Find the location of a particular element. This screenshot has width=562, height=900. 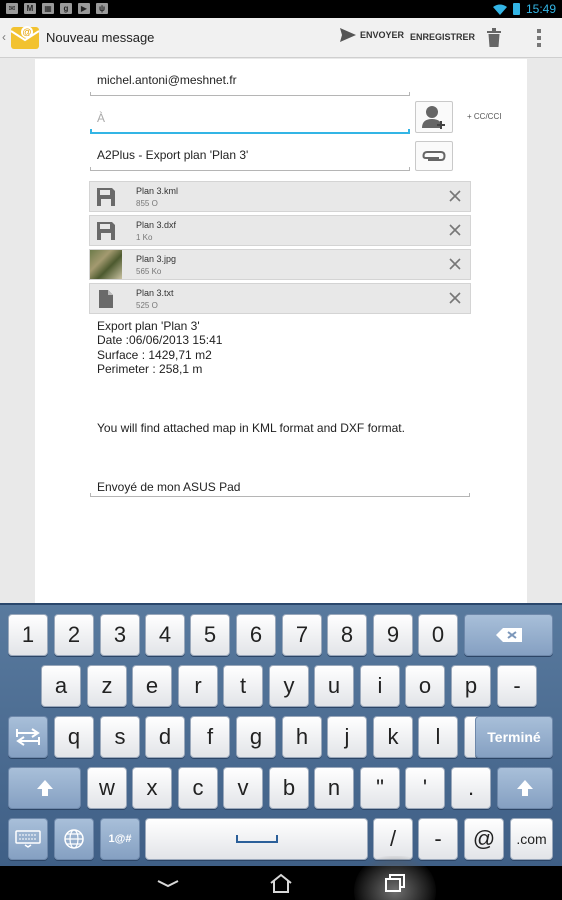

key: y is located at coordinates (289, 686).